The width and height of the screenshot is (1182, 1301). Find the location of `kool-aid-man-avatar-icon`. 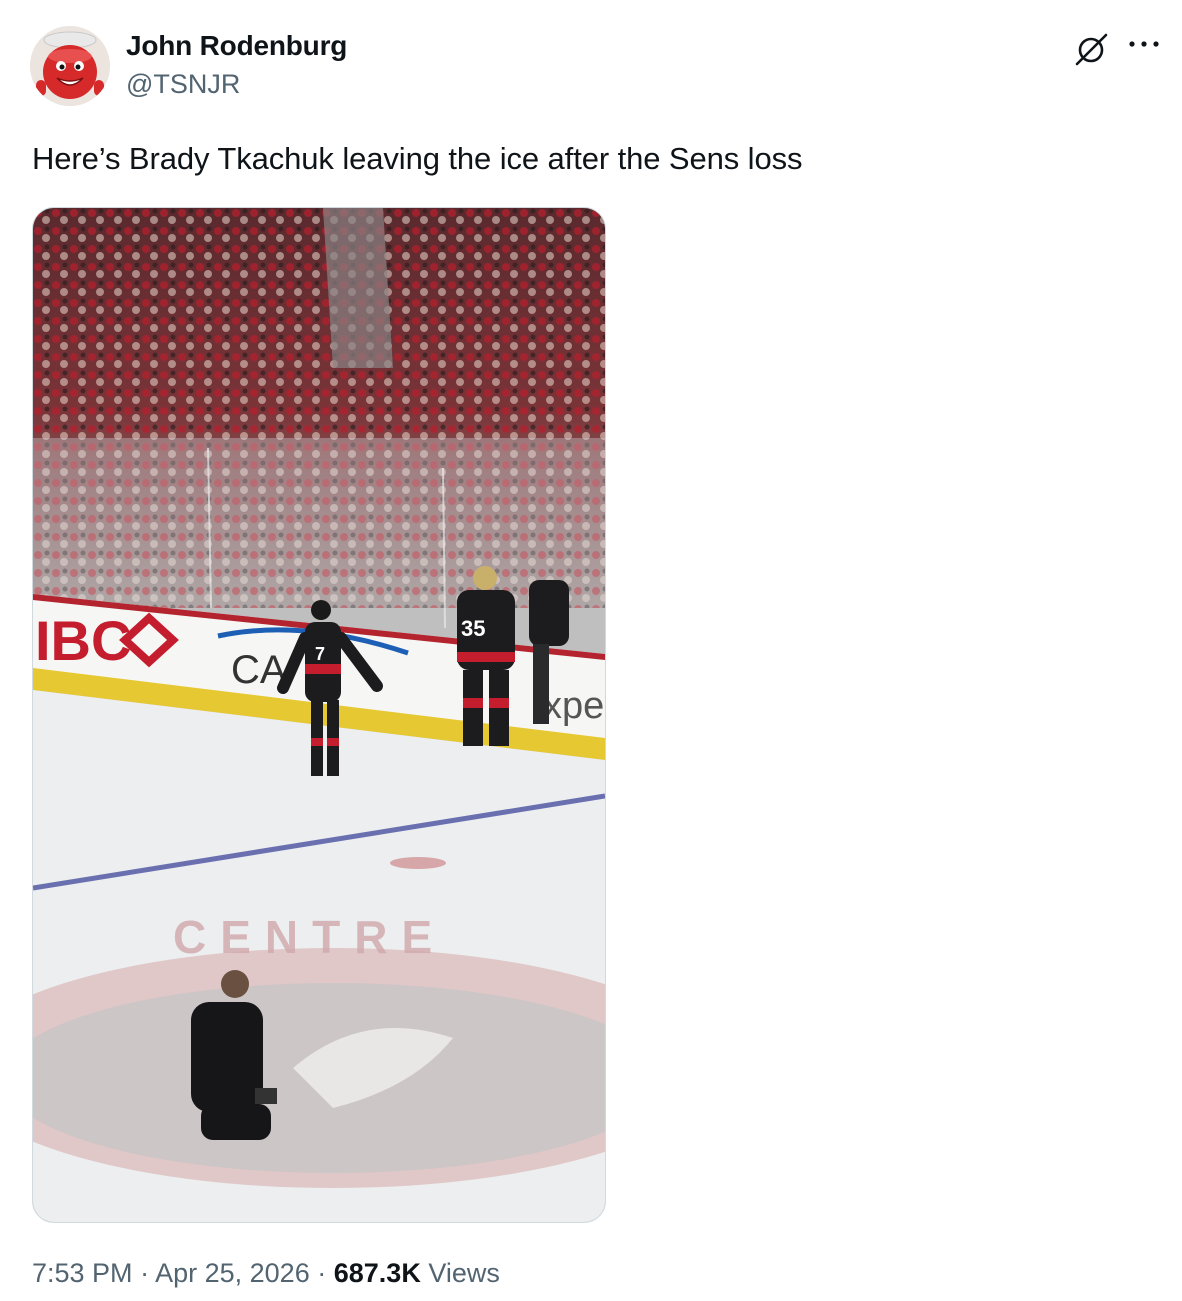

kool-aid-man-avatar-icon is located at coordinates (70, 66).